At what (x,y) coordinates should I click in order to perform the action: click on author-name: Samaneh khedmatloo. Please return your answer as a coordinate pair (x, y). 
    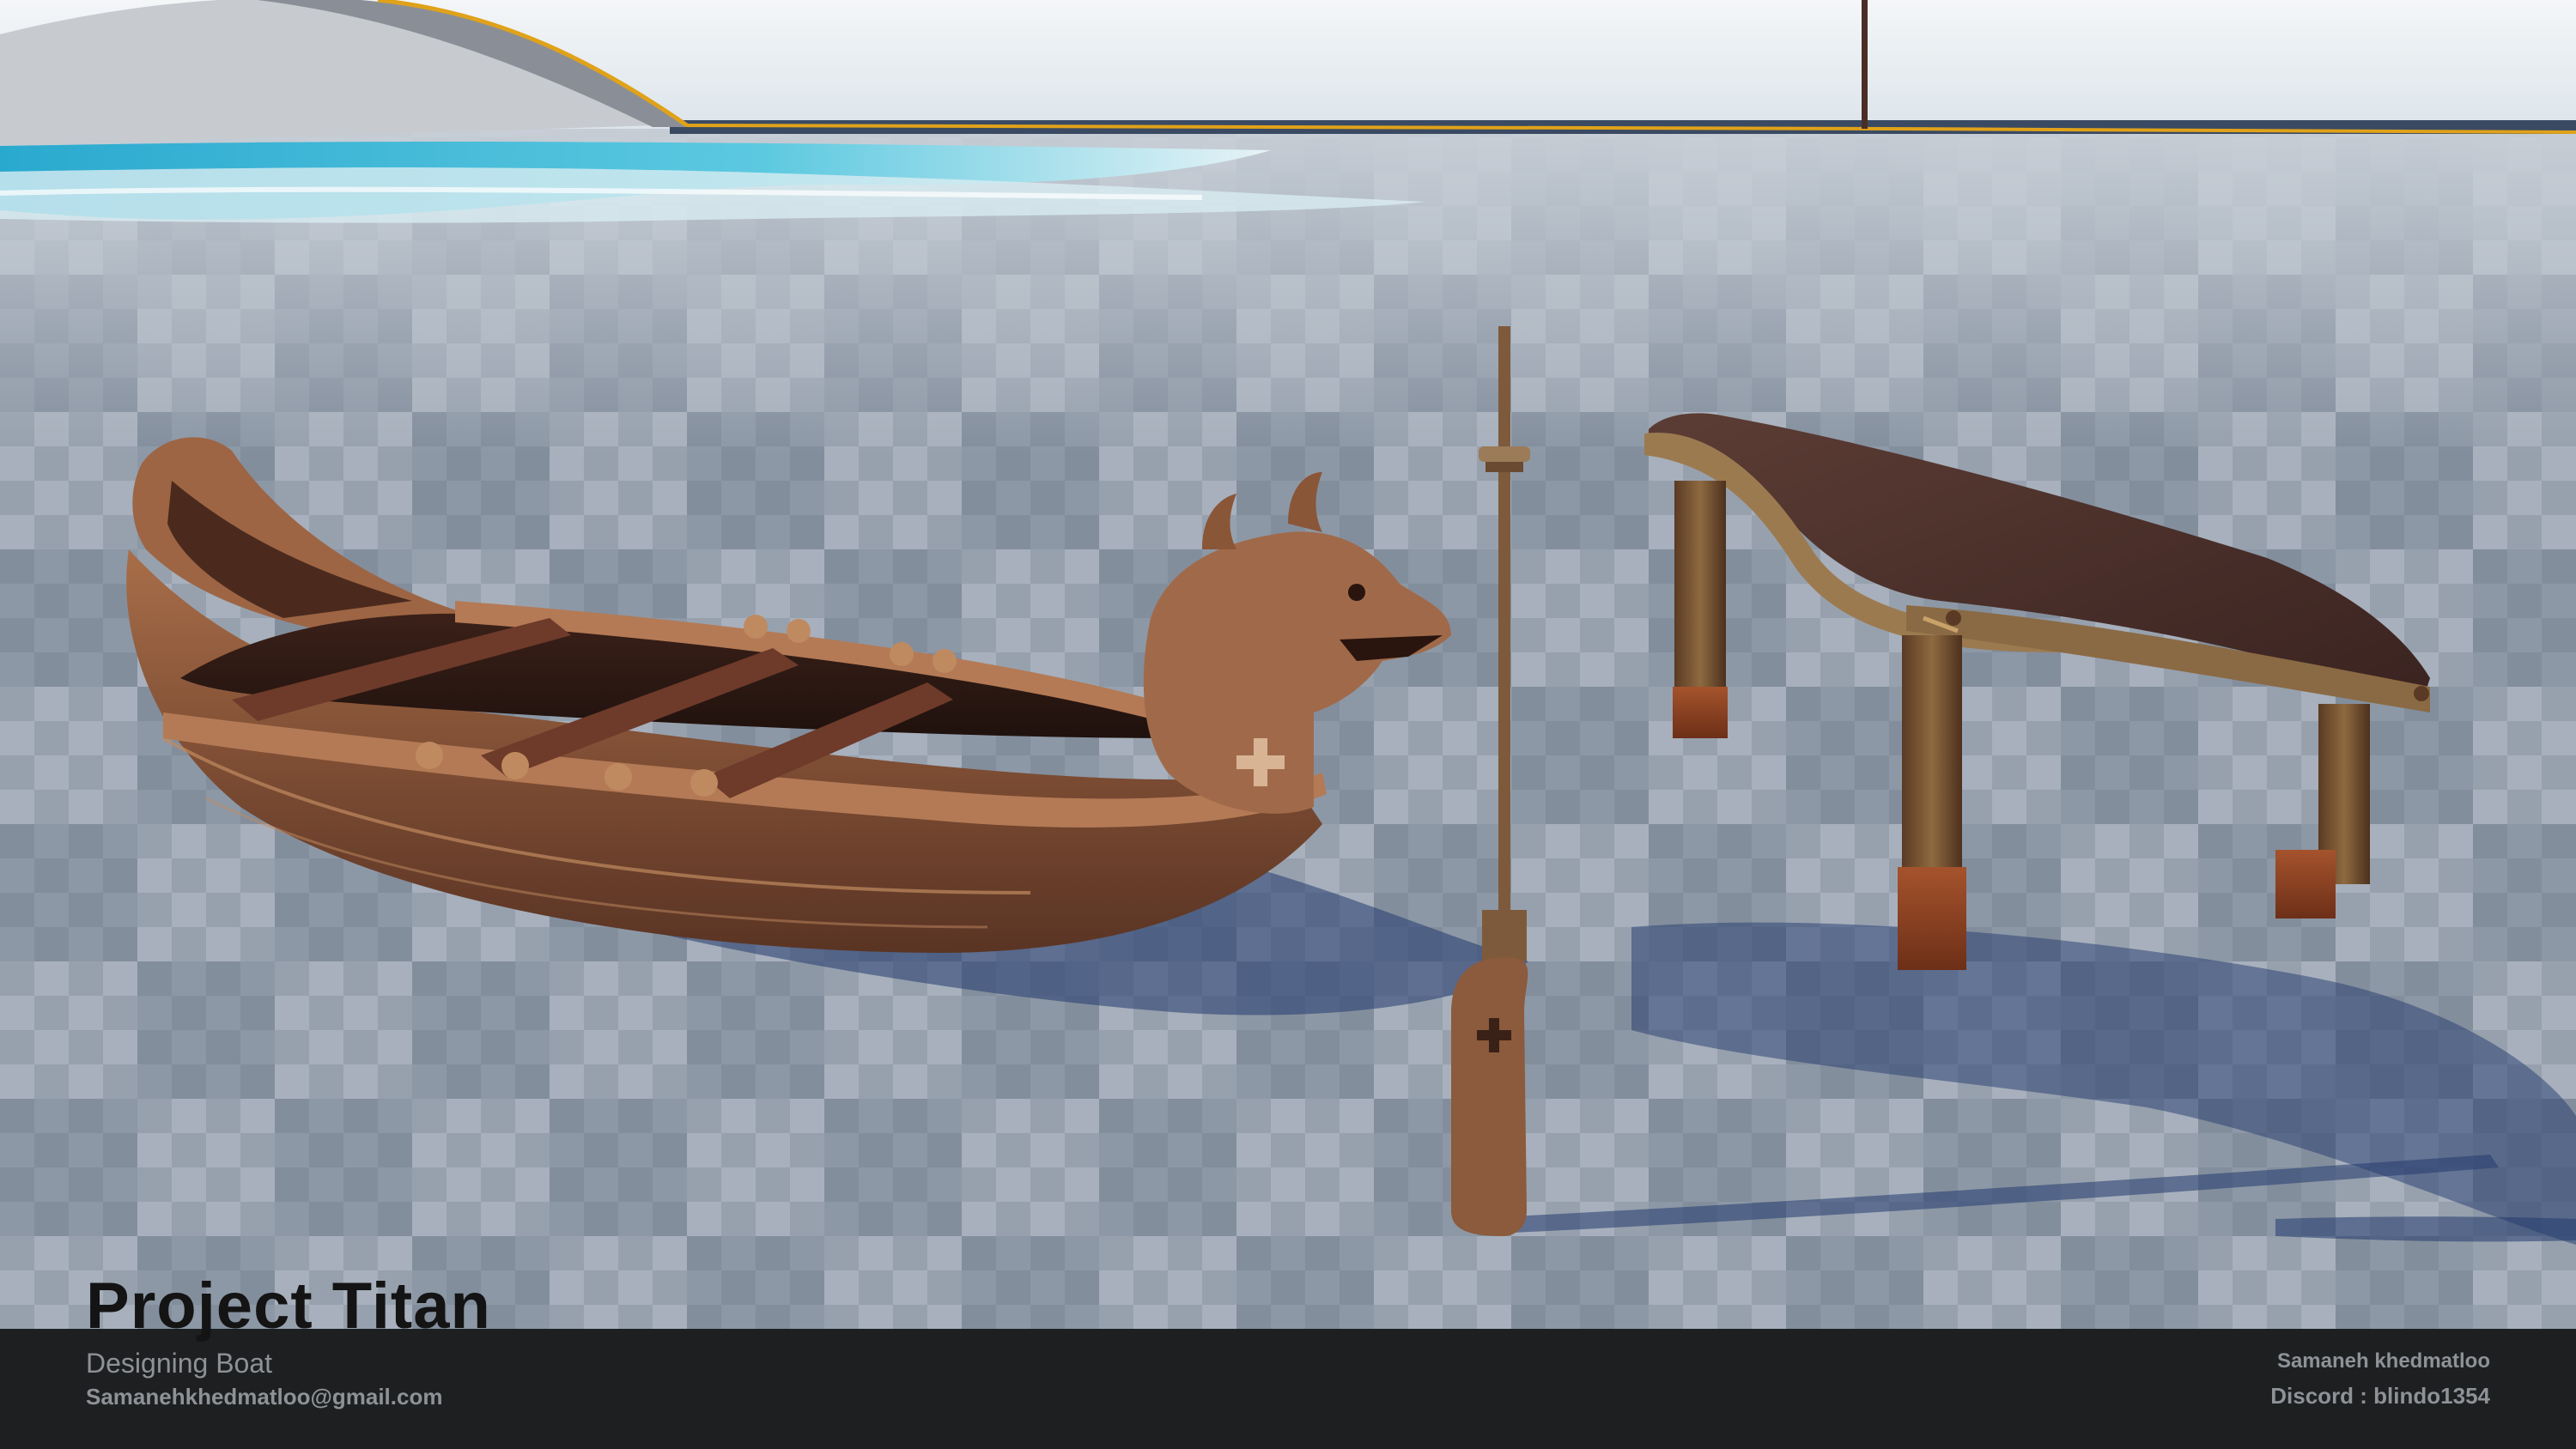
    Looking at the image, I should click on (2383, 1361).